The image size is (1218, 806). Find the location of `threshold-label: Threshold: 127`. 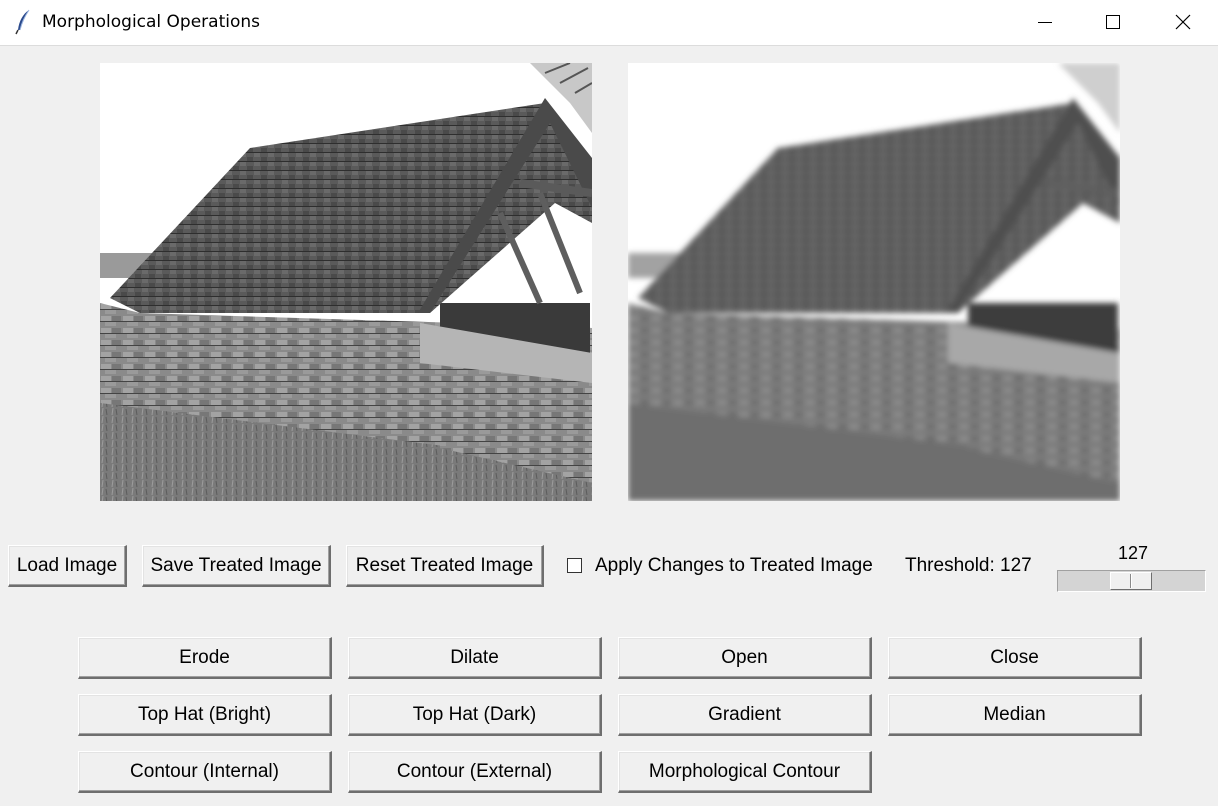

threshold-label: Threshold: 127 is located at coordinates (968, 565).